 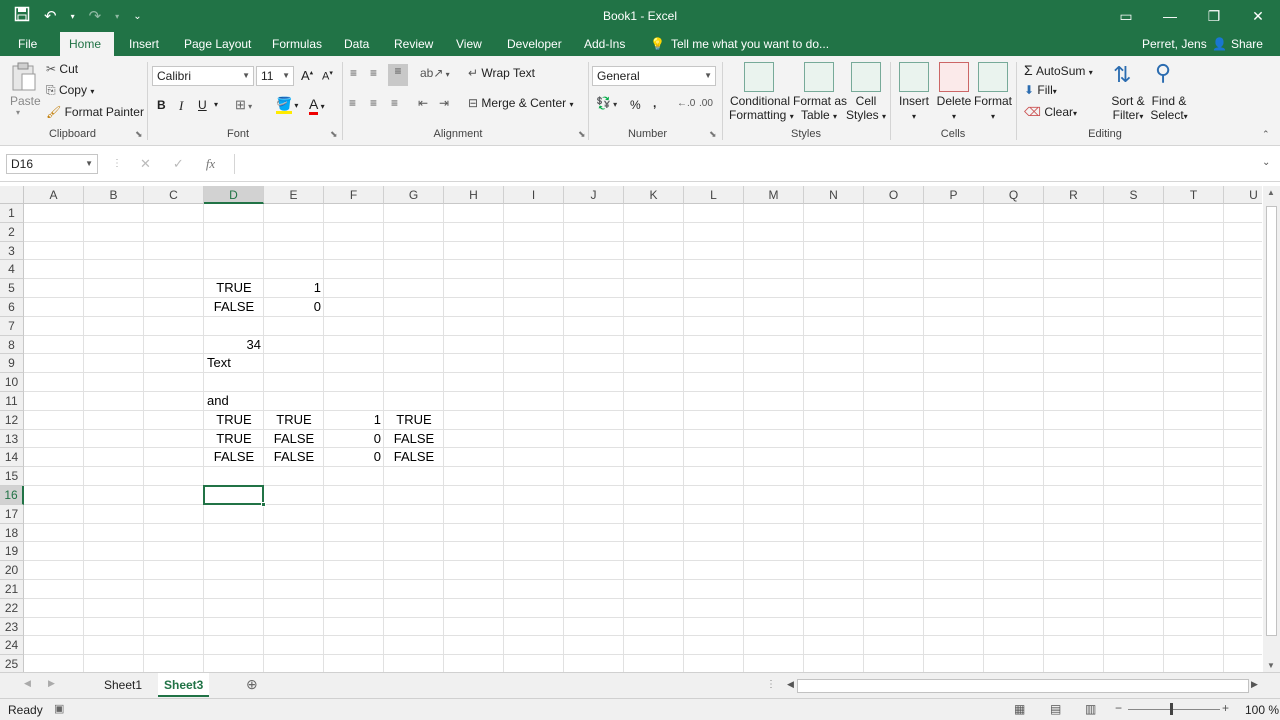 I want to click on vertical-scroll-thumb, so click(x=1271, y=421).